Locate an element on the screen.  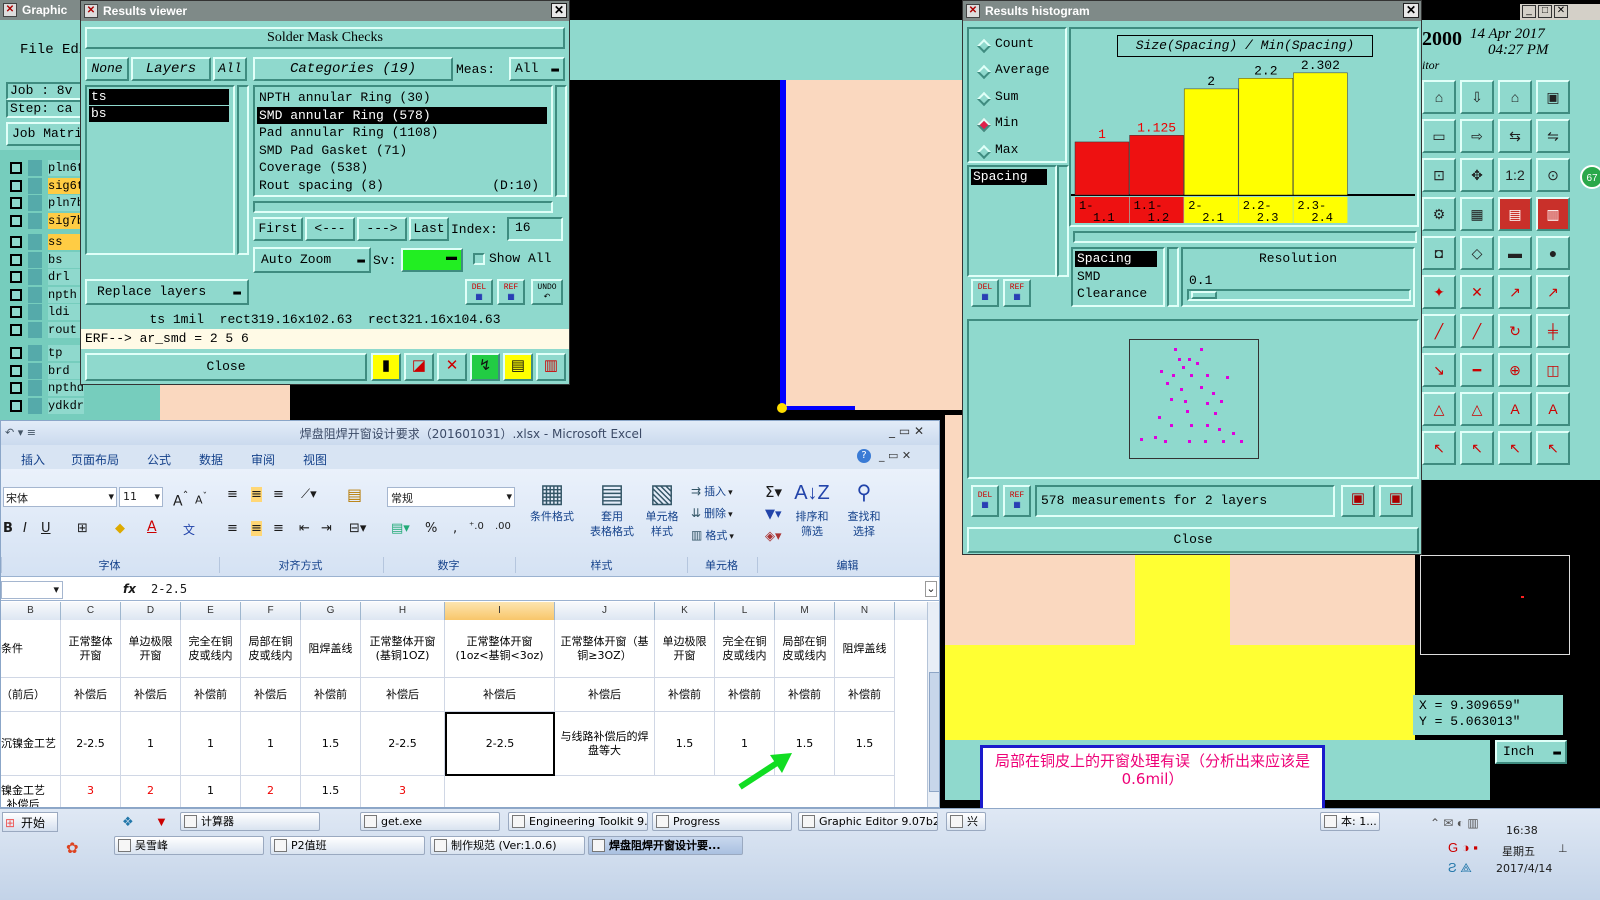
tool-icon: ◘ is located at coordinates (1439, 253).